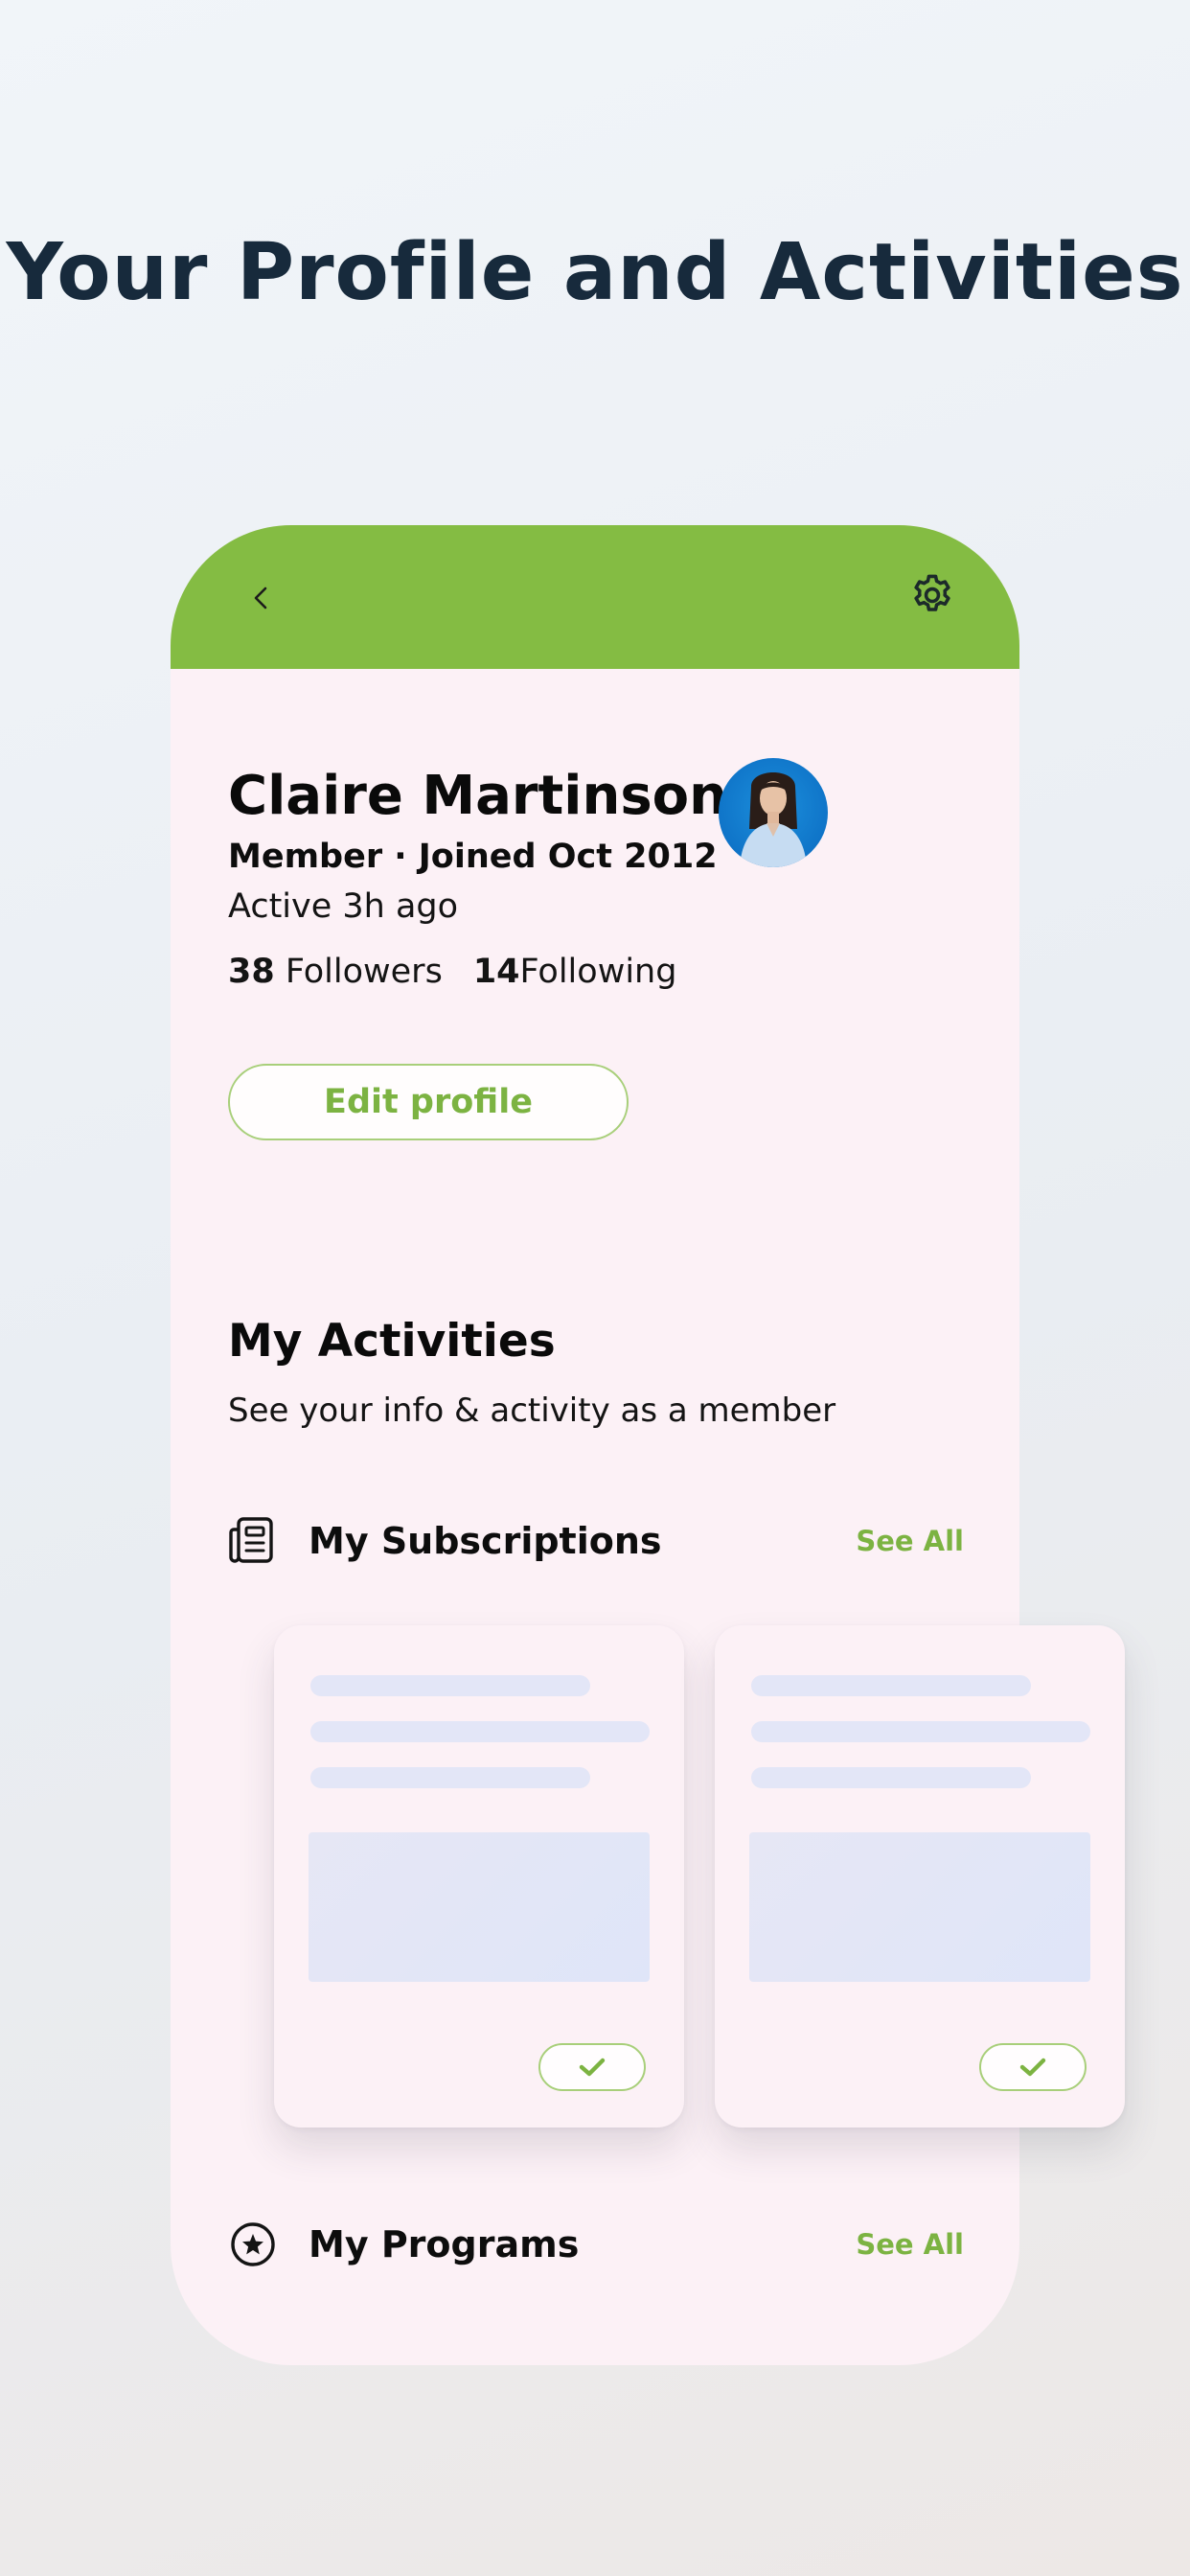 This screenshot has height=2576, width=1190. What do you see at coordinates (774, 819) in the screenshot?
I see `avatar-photo` at bounding box center [774, 819].